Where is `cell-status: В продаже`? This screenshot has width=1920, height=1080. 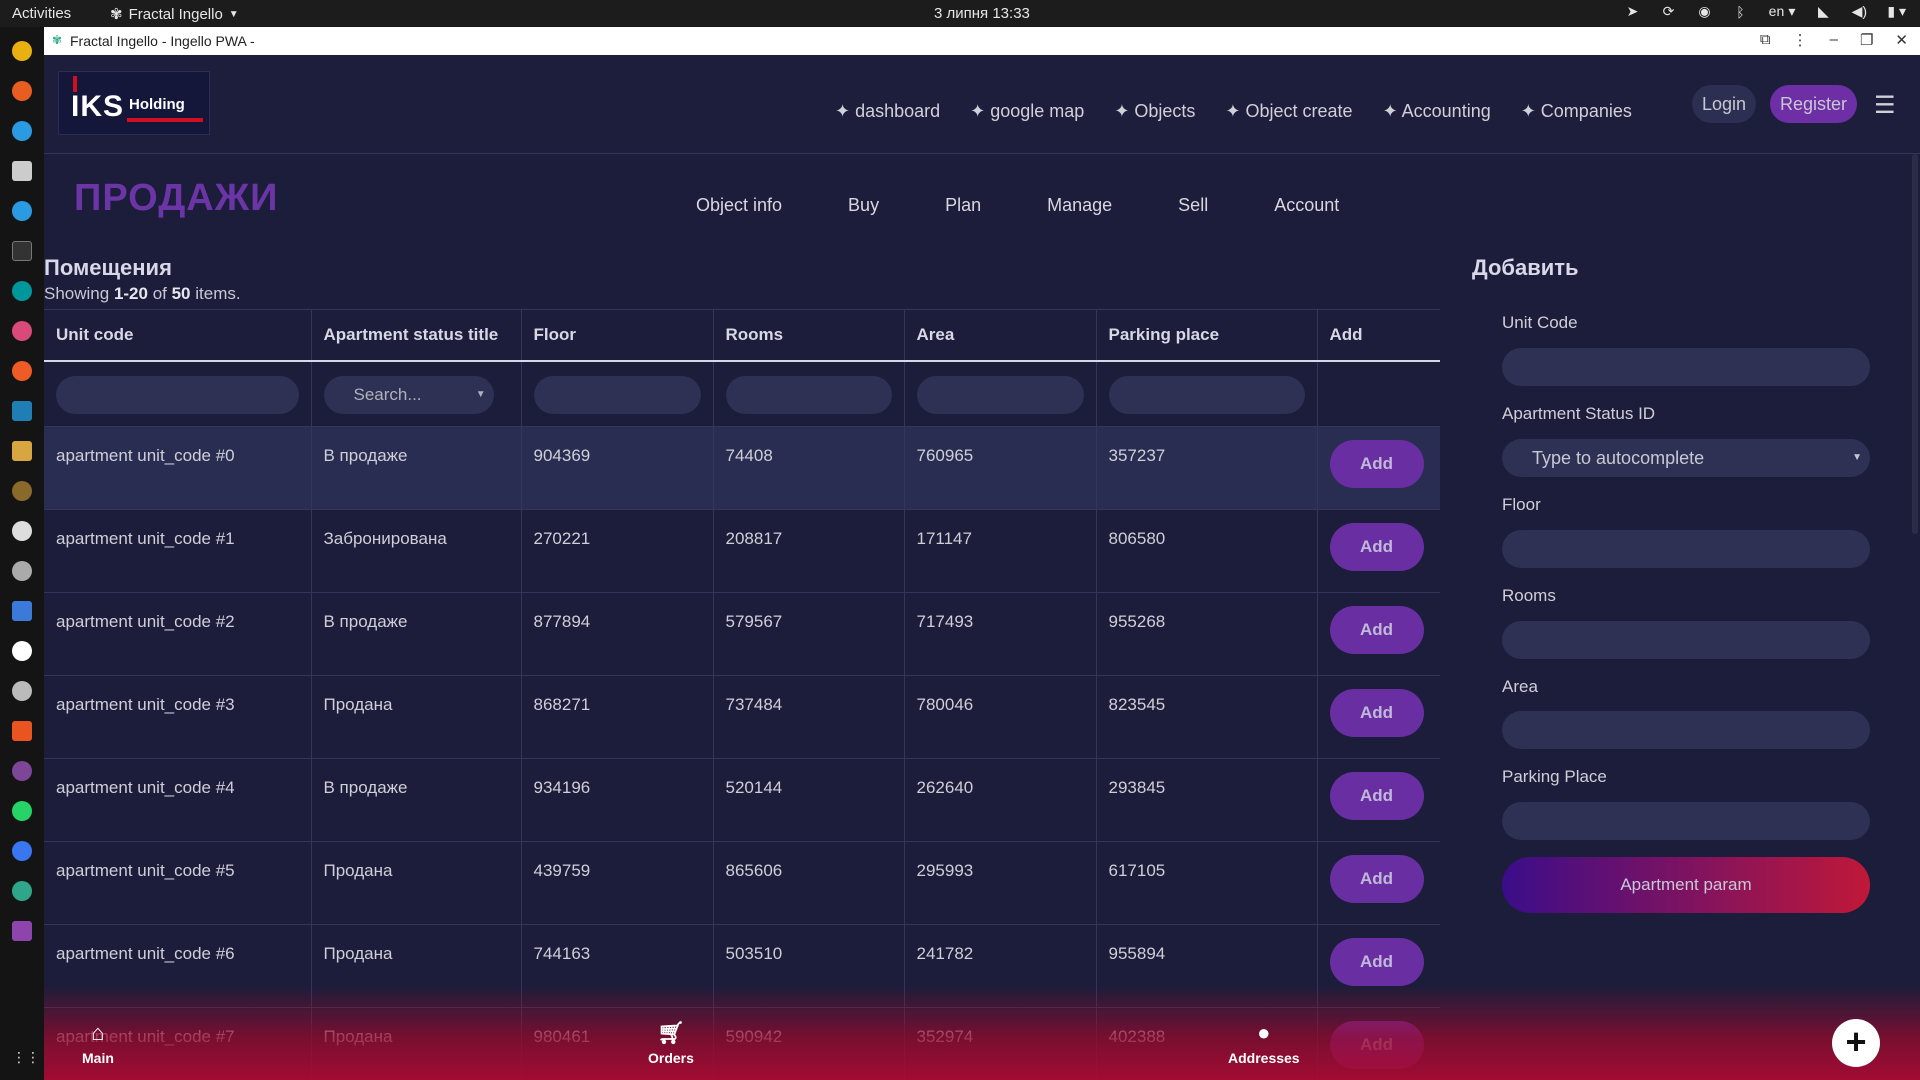 cell-status: В продаже is located at coordinates (416, 634).